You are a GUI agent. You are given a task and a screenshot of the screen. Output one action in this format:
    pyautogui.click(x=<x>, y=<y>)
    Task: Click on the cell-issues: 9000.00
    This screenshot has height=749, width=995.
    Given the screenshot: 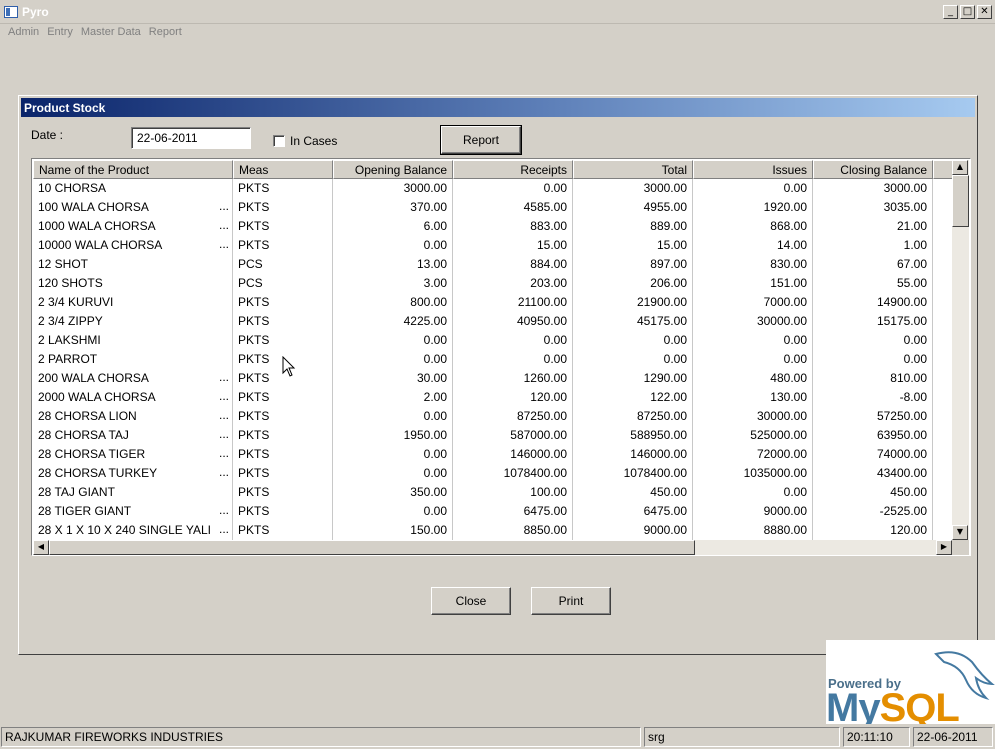 What is the action you would take?
    pyautogui.click(x=753, y=511)
    